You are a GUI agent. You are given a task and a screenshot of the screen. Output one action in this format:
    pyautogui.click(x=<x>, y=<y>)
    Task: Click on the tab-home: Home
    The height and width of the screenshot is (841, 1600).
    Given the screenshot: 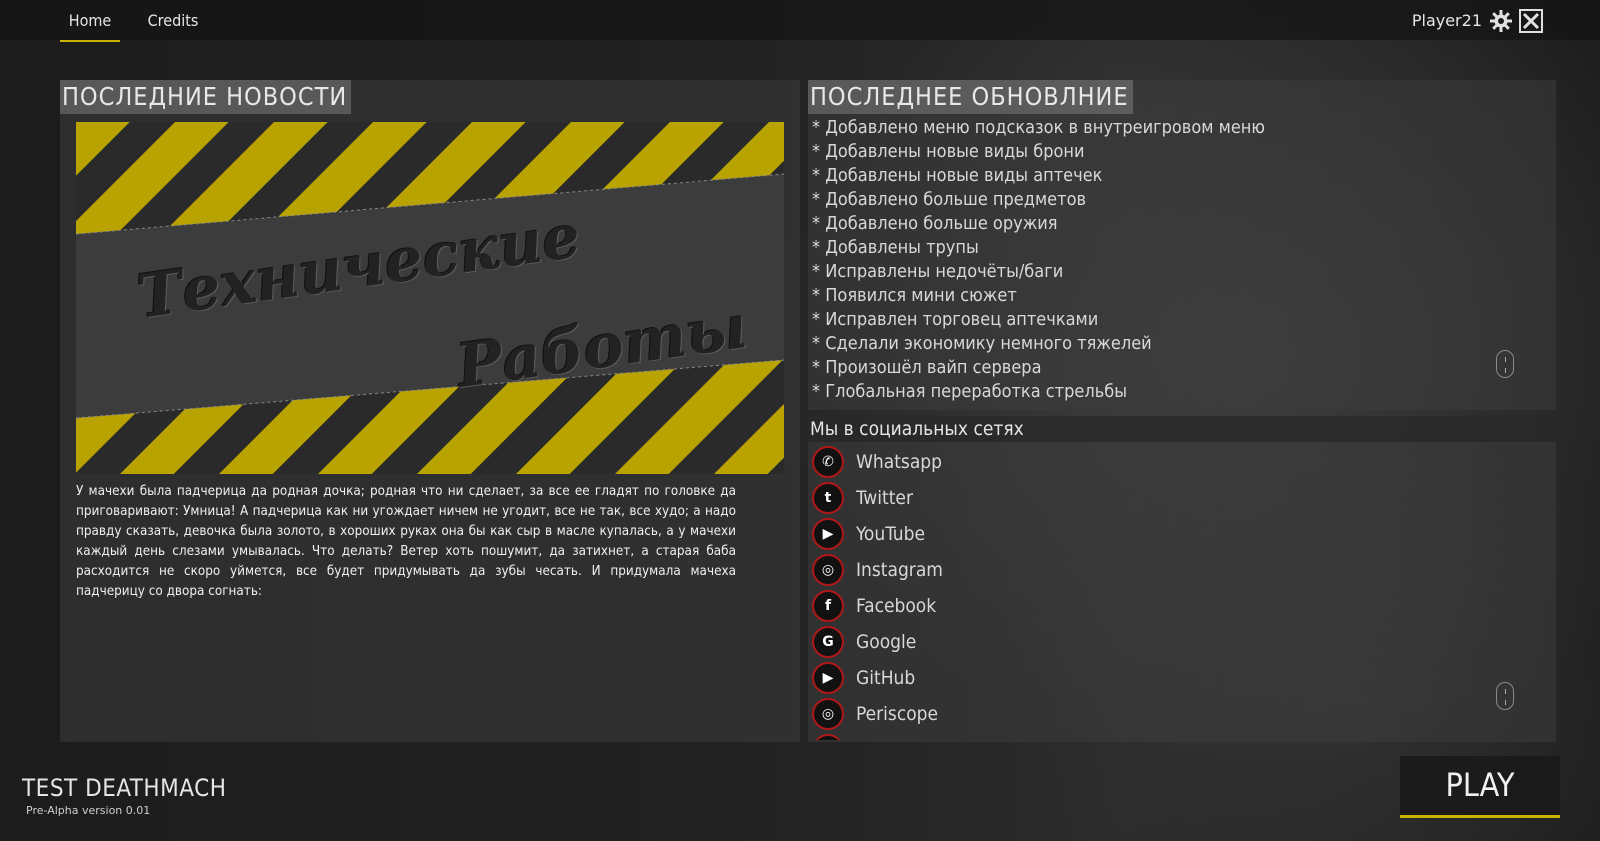 What is the action you would take?
    pyautogui.click(x=90, y=21)
    